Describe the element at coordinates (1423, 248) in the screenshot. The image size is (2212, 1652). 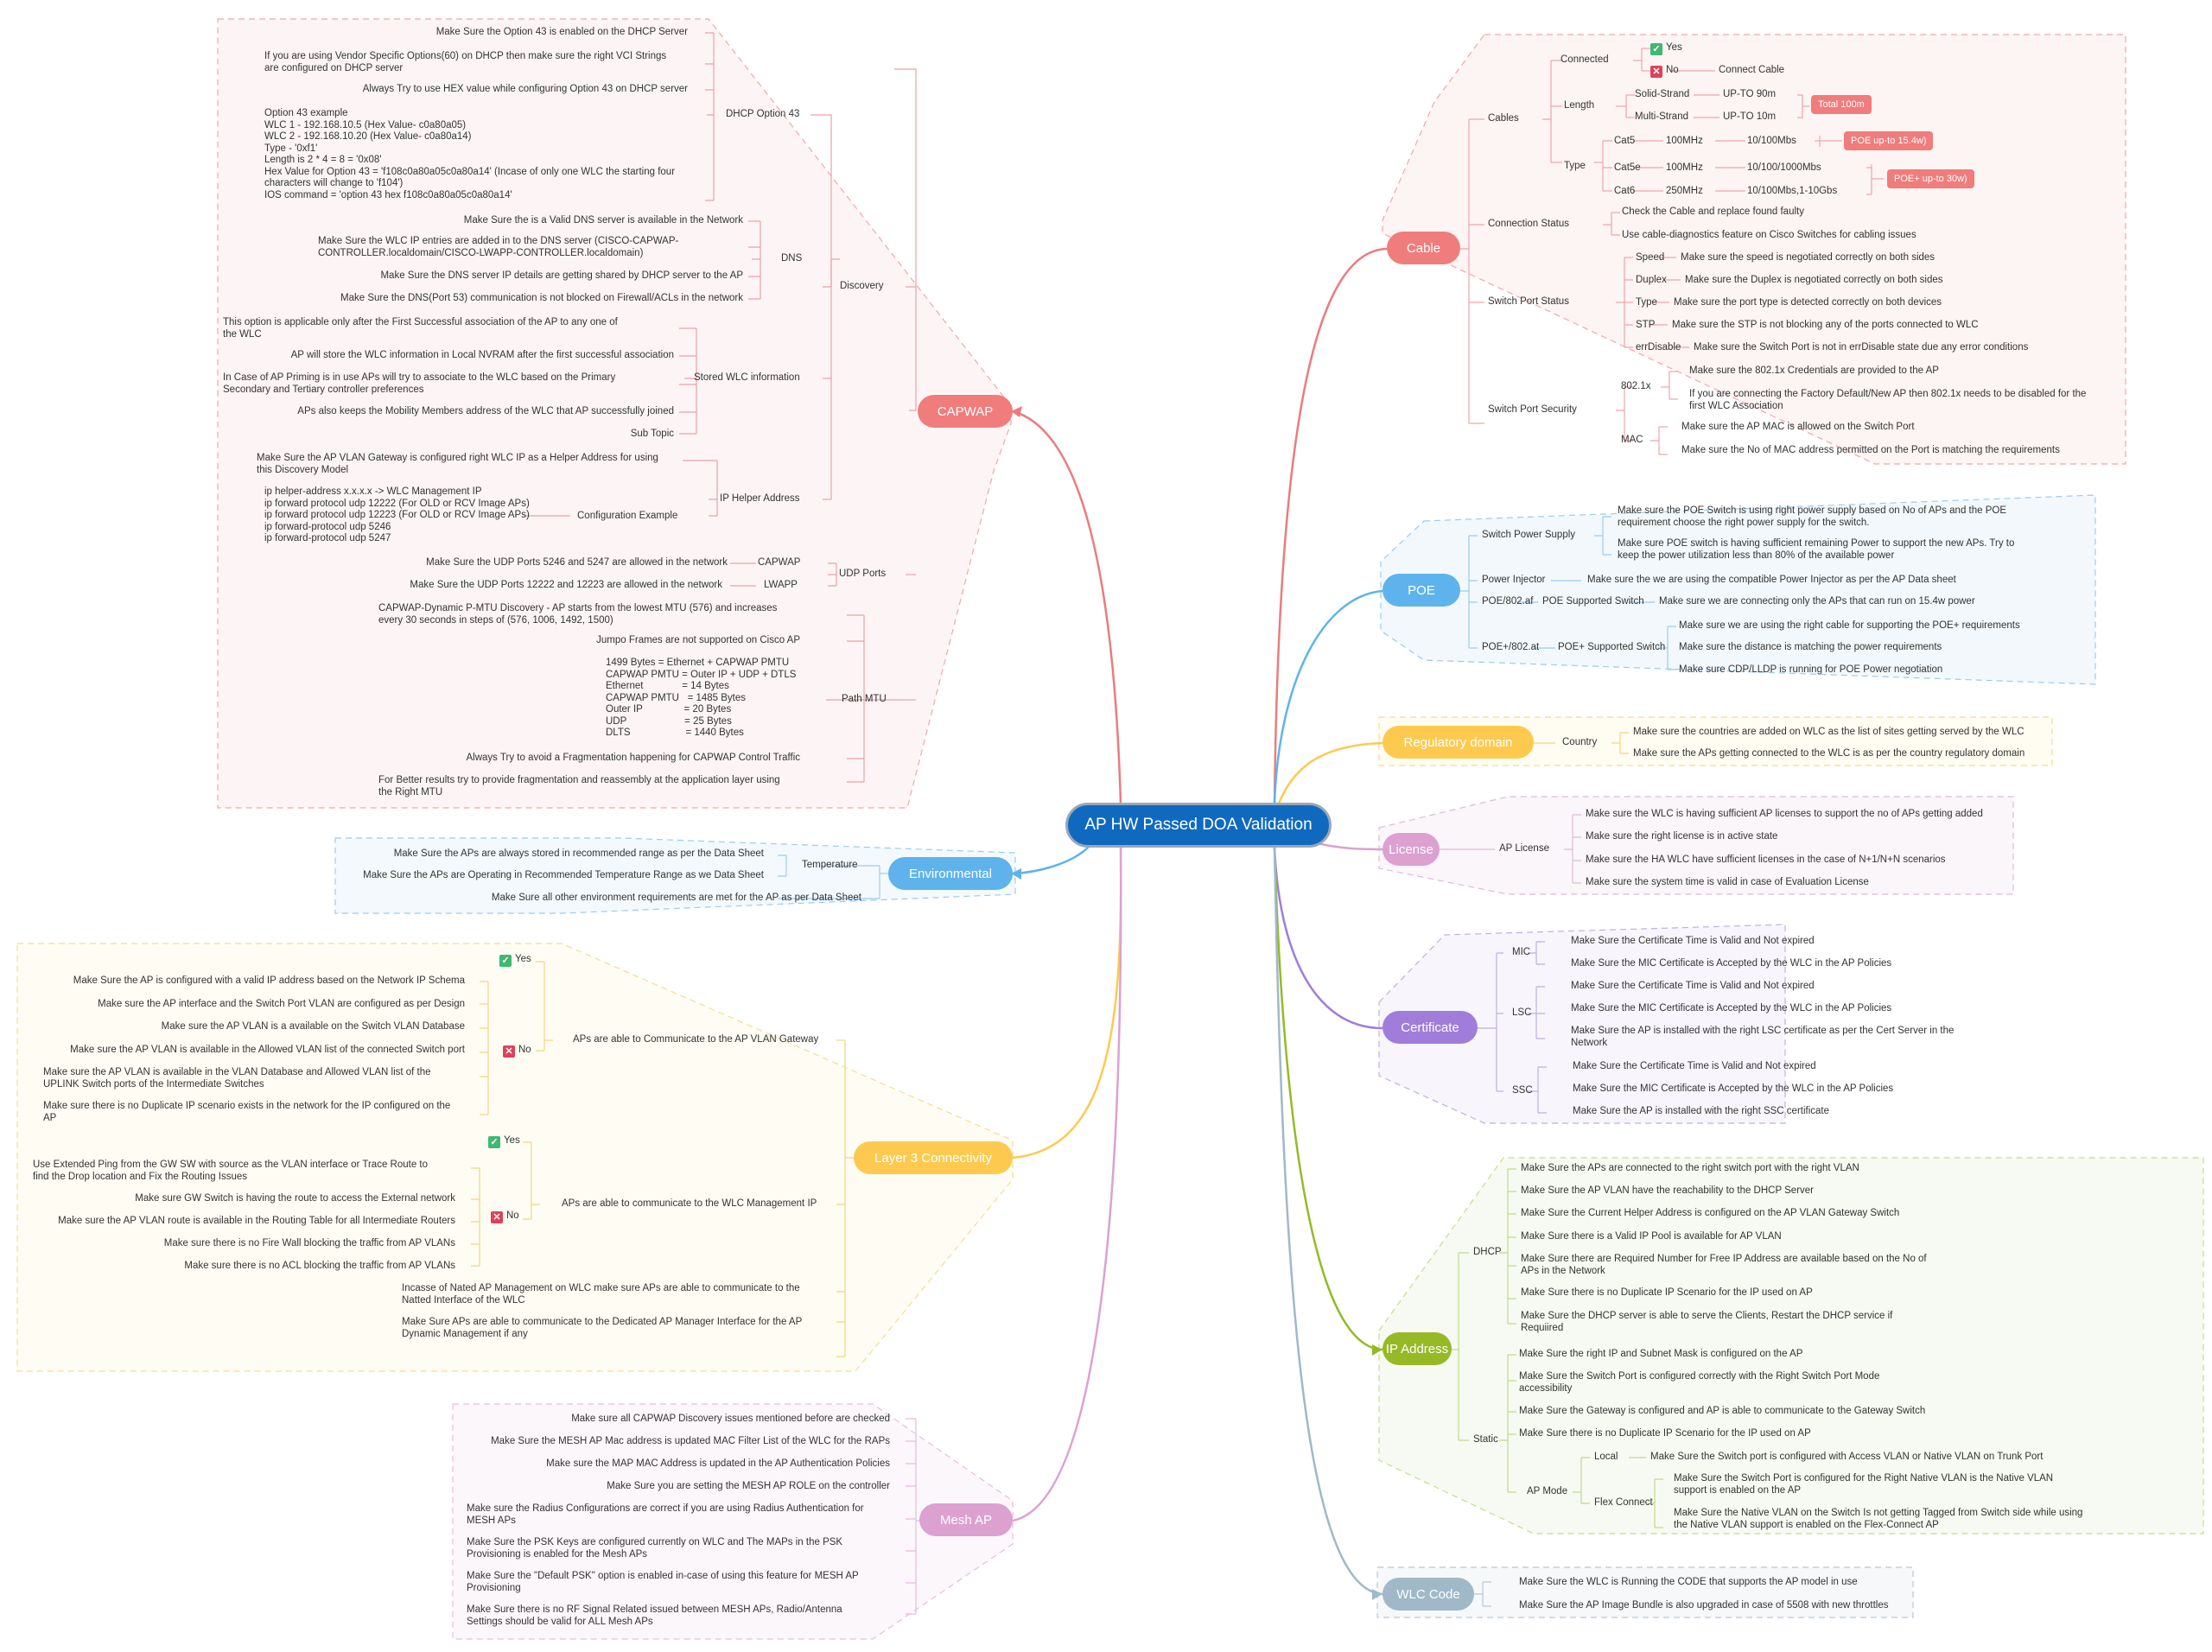
I see `cable-node: Cable` at that location.